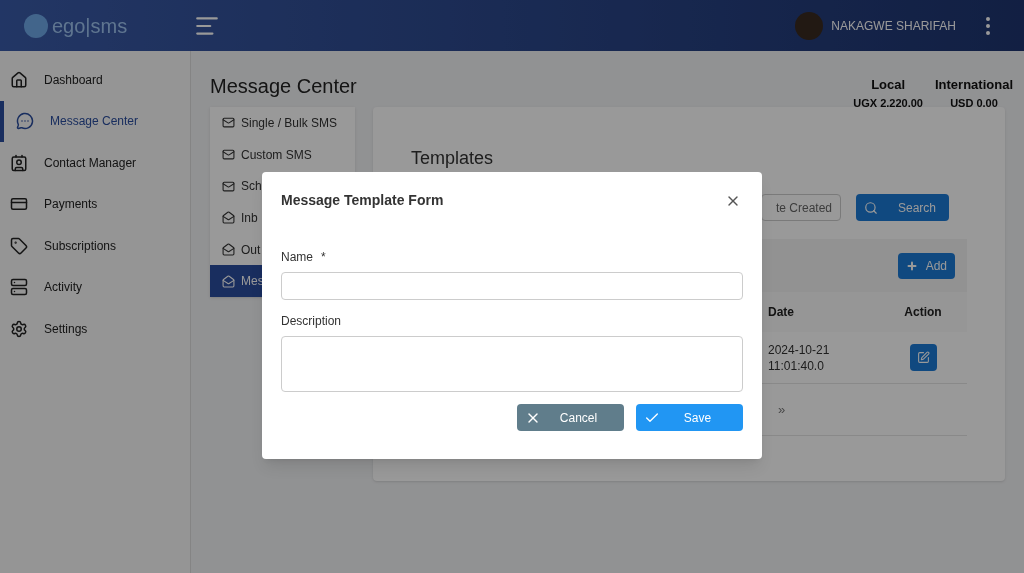  What do you see at coordinates (297, 257) in the screenshot?
I see `field-label: Name` at bounding box center [297, 257].